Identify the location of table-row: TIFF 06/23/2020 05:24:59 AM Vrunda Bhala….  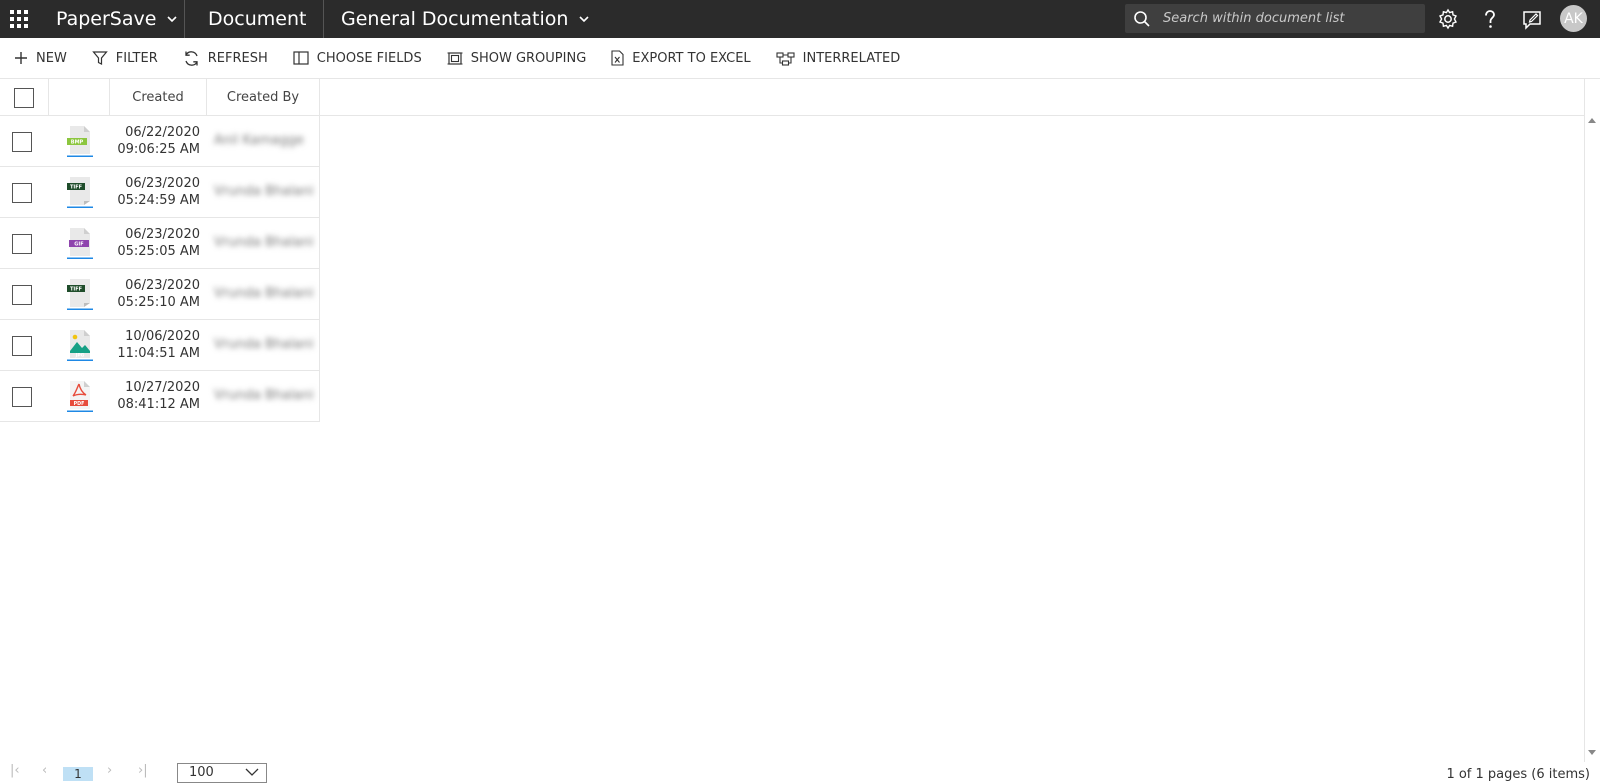
(160, 192).